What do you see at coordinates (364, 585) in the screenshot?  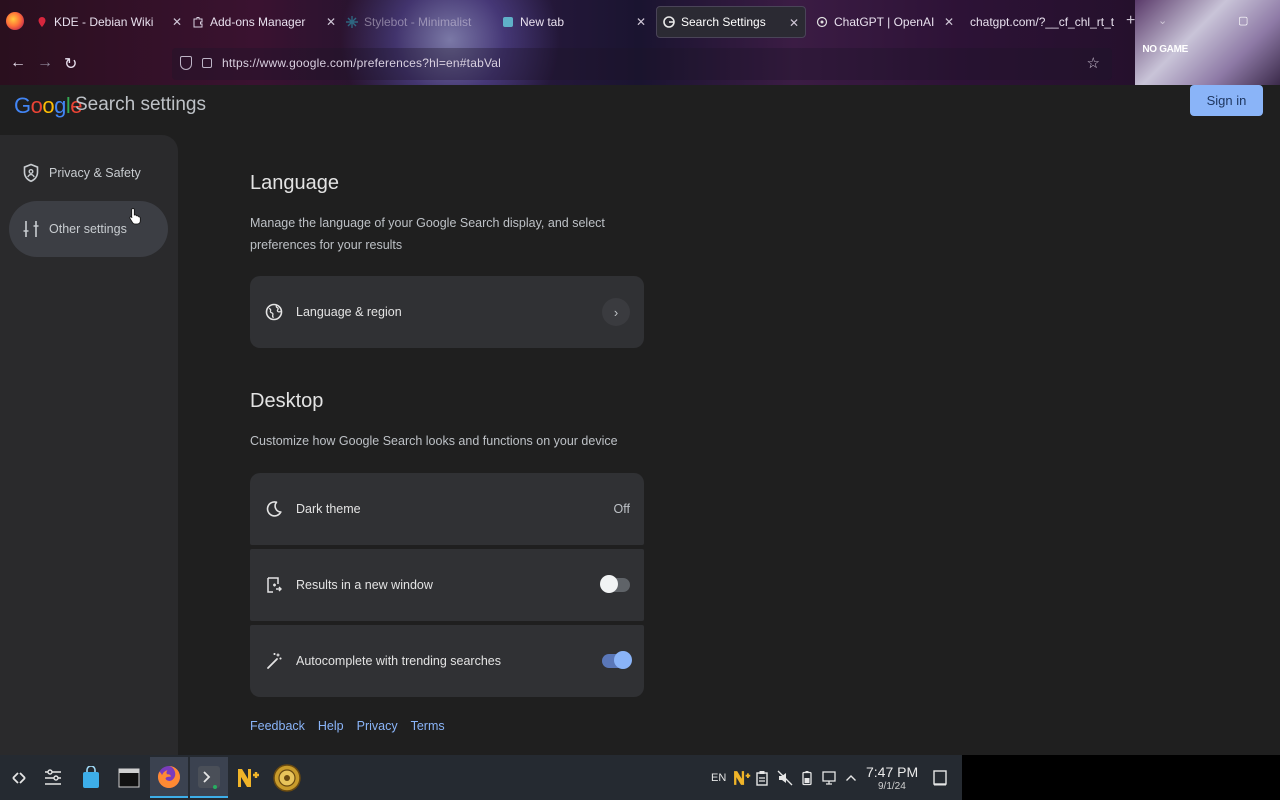 I see `results-new-window-label: Results in a new window` at bounding box center [364, 585].